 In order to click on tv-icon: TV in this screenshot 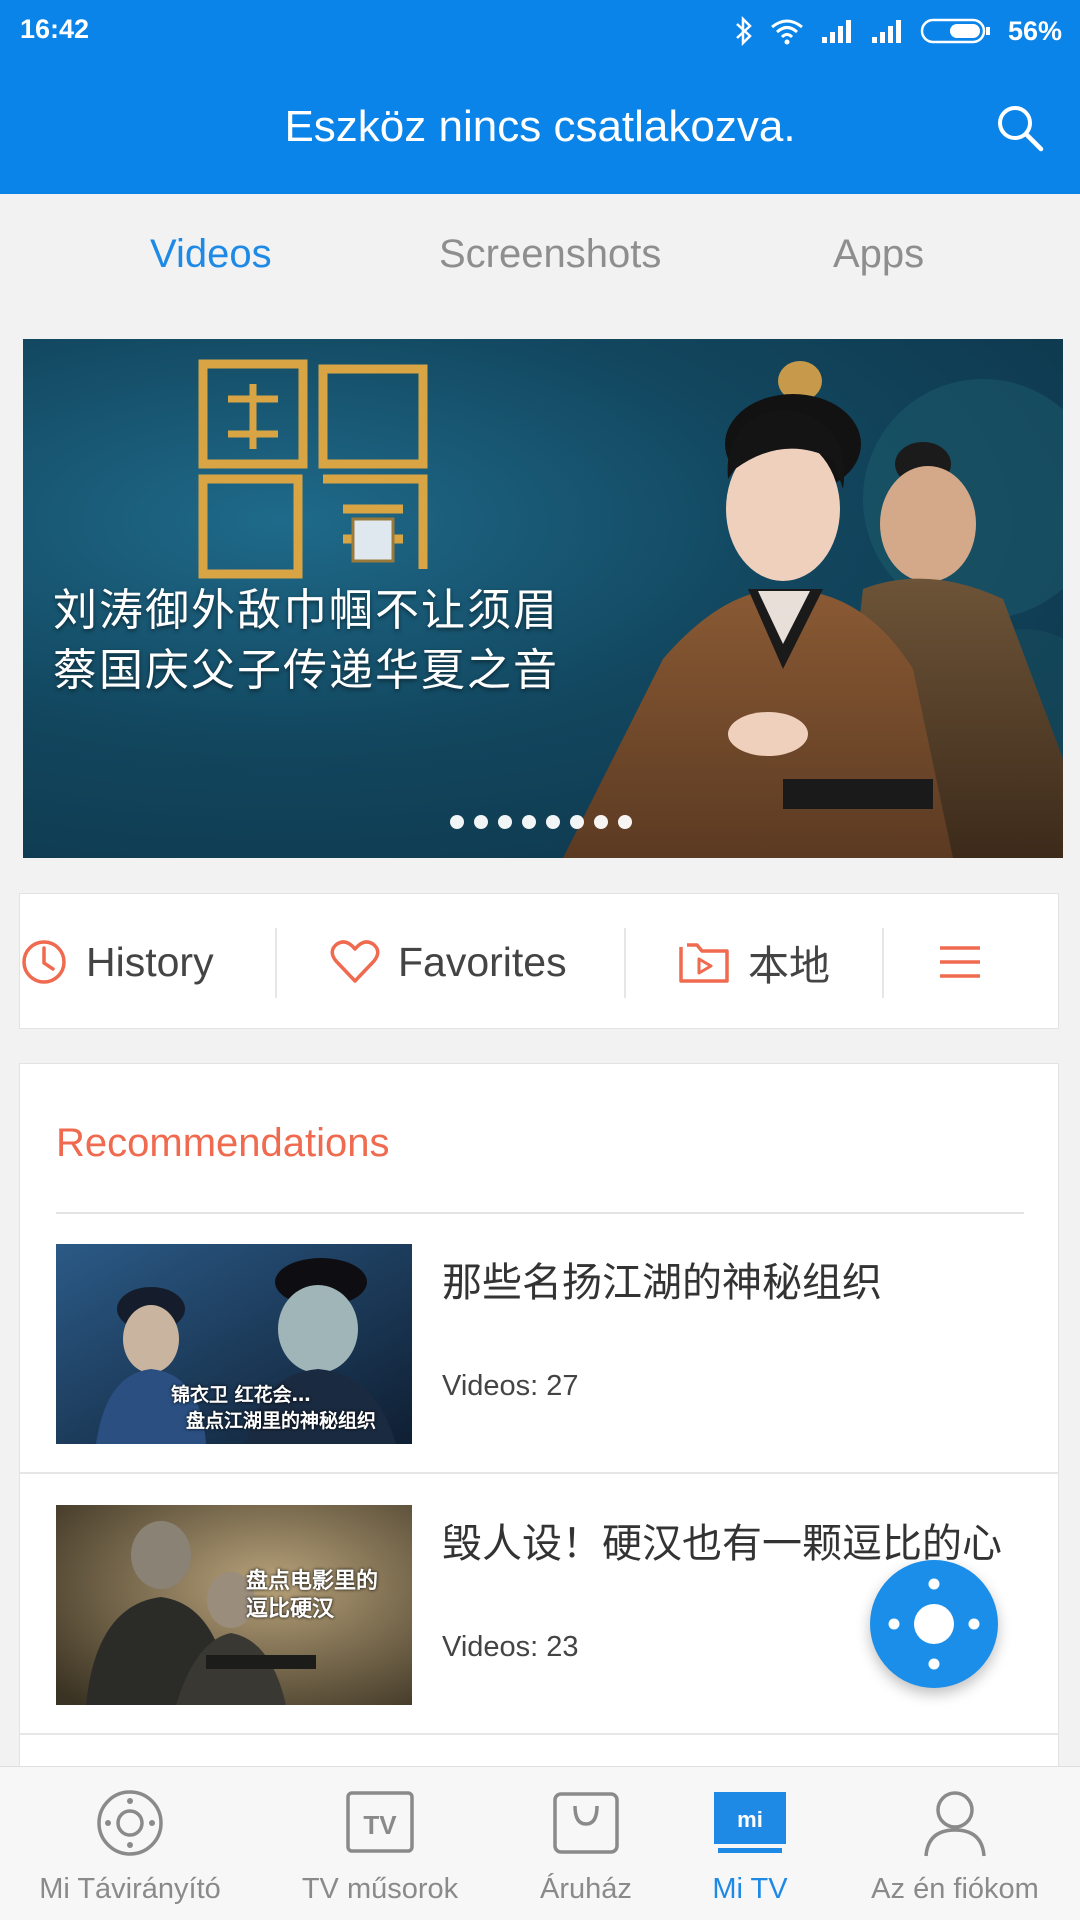, I will do `click(380, 1823)`.